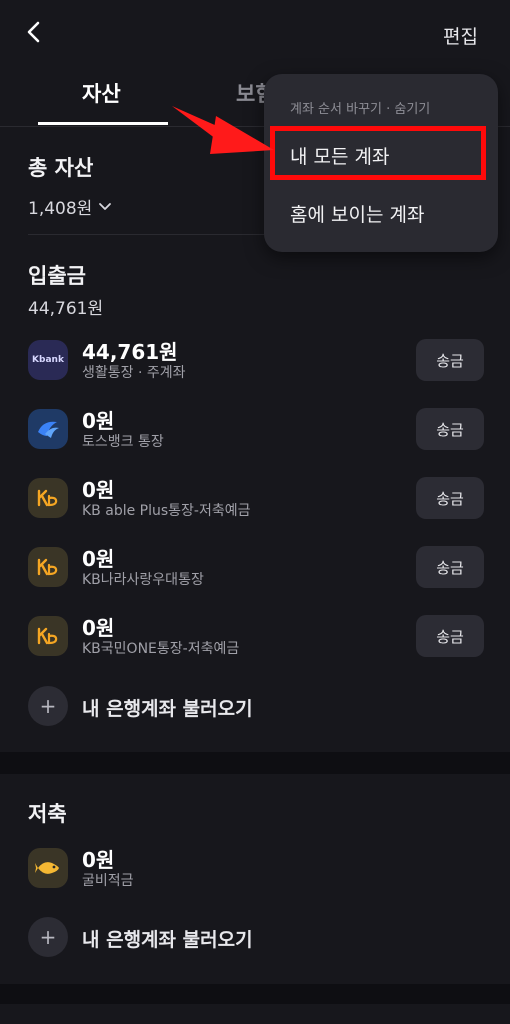  Describe the element at coordinates (130, 352) in the screenshot. I see `account-balance: 44,761원` at that location.